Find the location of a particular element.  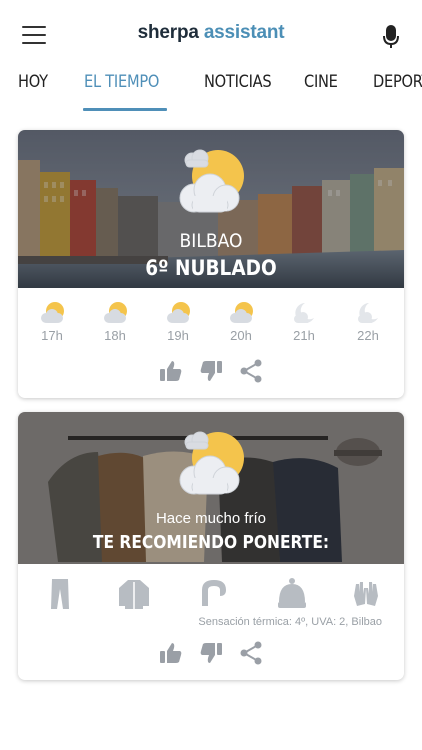

active-tab-indicator is located at coordinates (125, 109).